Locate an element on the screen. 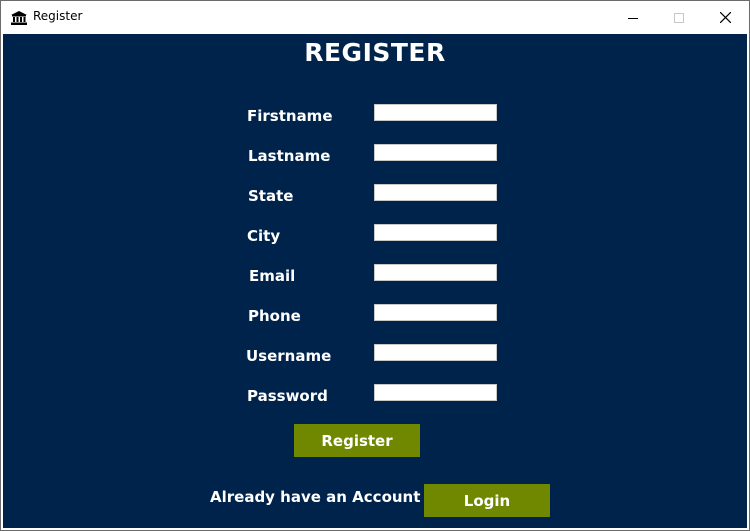 The width and height of the screenshot is (750, 531). city-input is located at coordinates (435, 232).